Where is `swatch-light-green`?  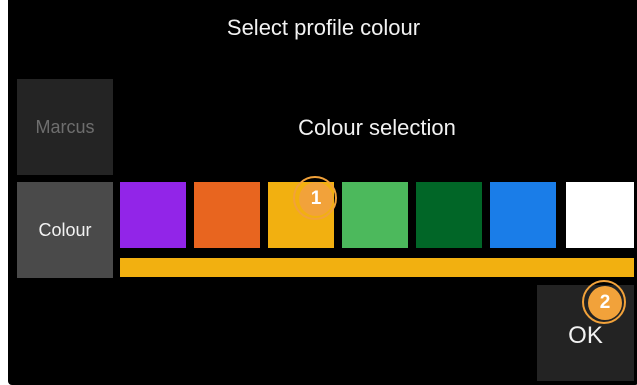 swatch-light-green is located at coordinates (375, 215).